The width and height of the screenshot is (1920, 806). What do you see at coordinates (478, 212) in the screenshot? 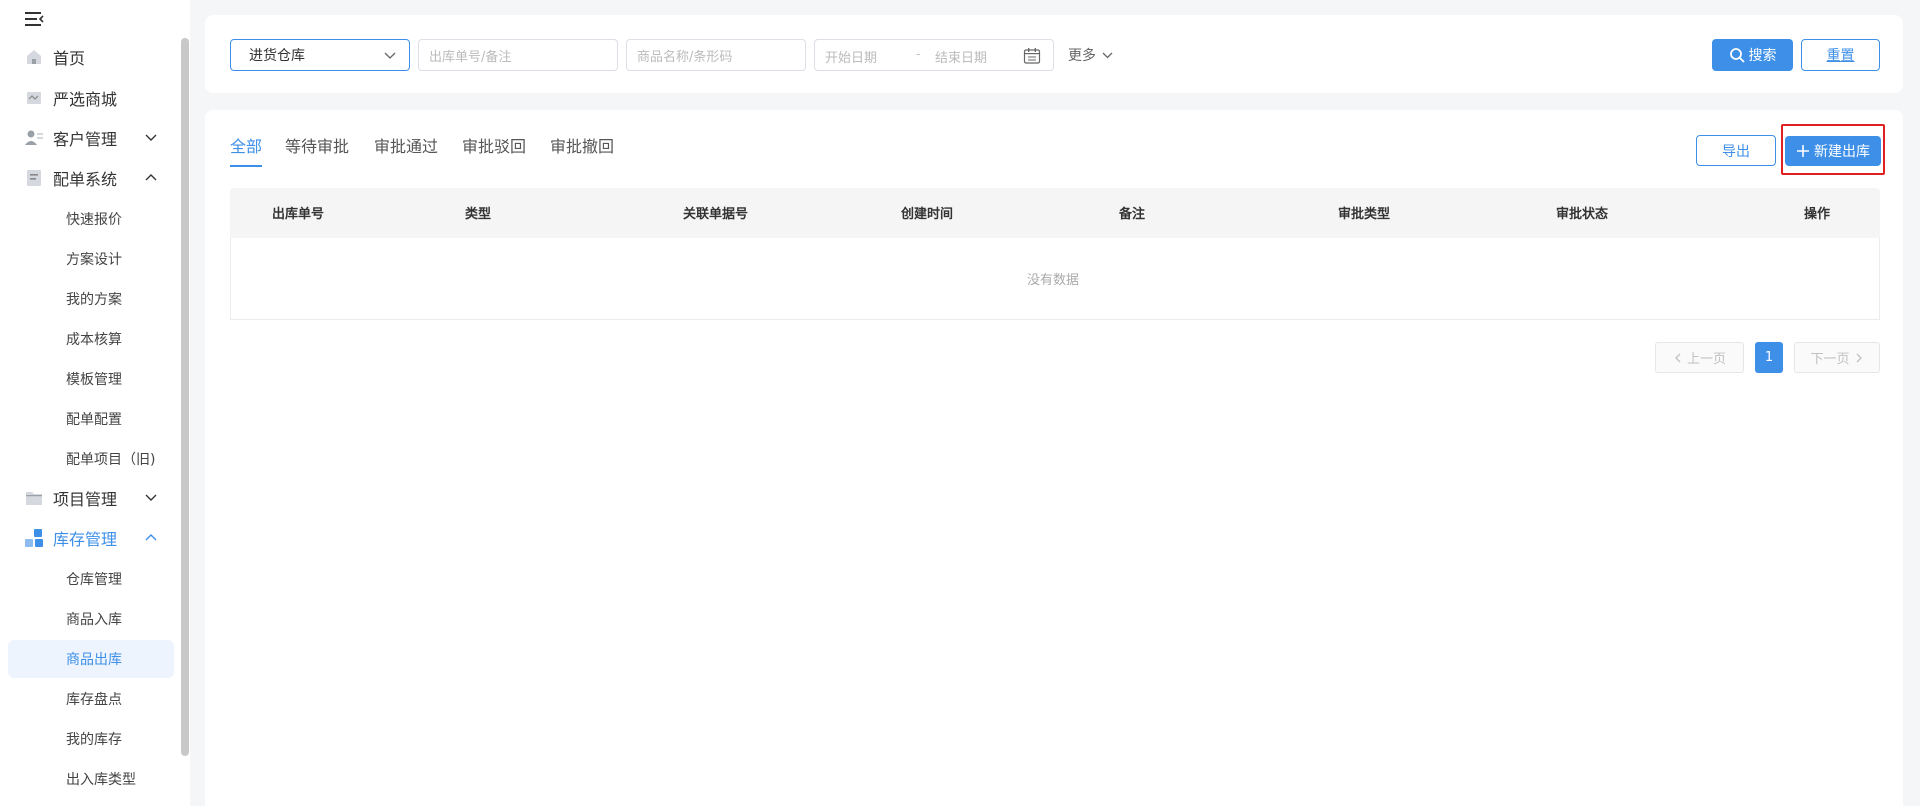
I see `column-header: 类型` at bounding box center [478, 212].